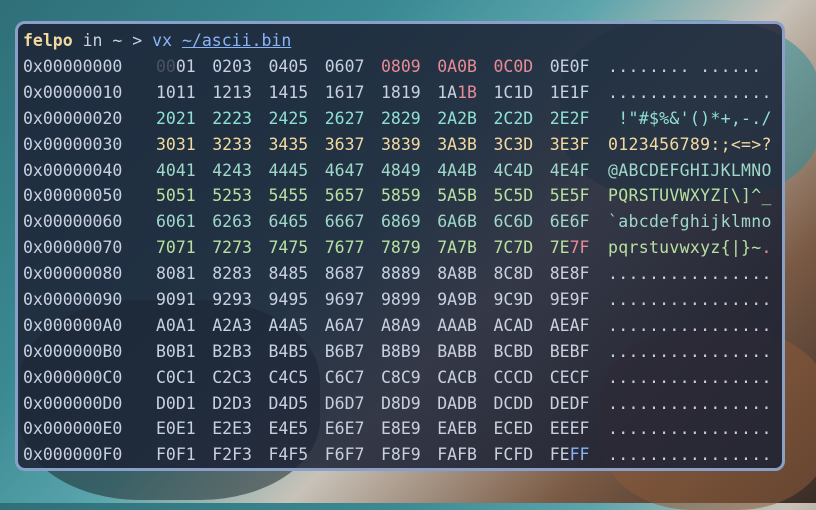  I want to click on hex-word: F4F5, so click(288, 455).